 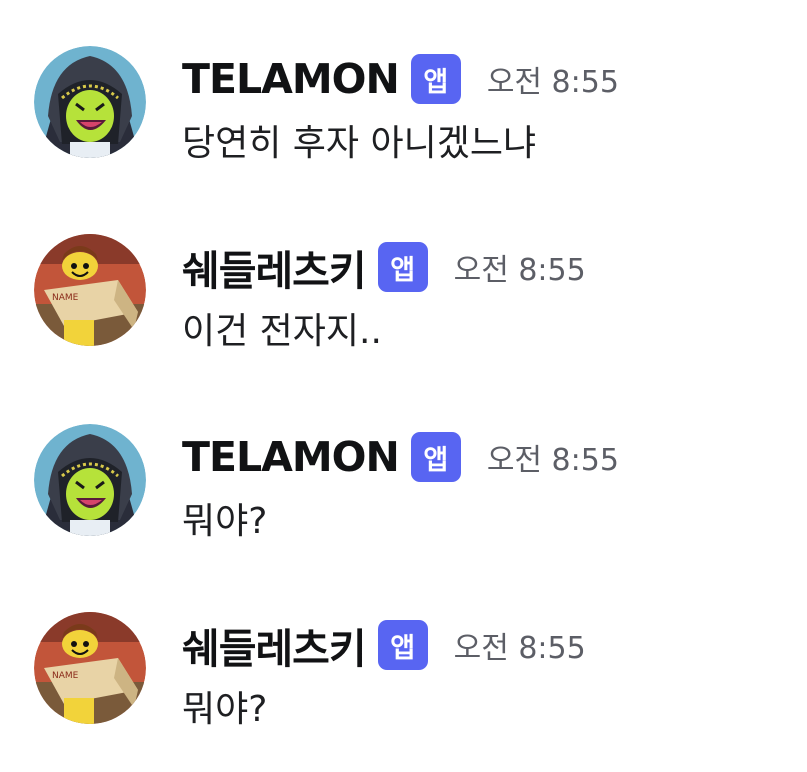 I want to click on message-text: 당연히 후자 아니겠느냐, so click(x=359, y=143).